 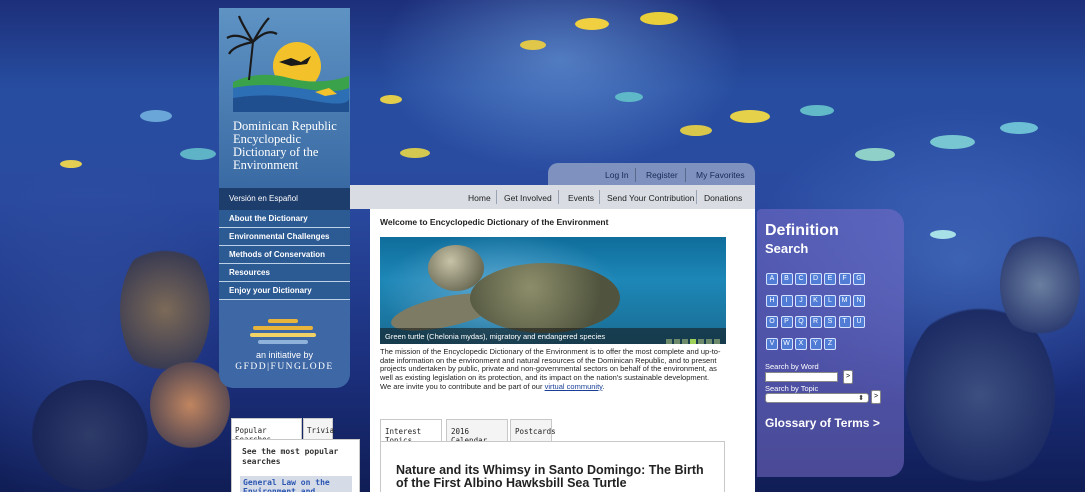 I want to click on register-link: Register, so click(x=662, y=175).